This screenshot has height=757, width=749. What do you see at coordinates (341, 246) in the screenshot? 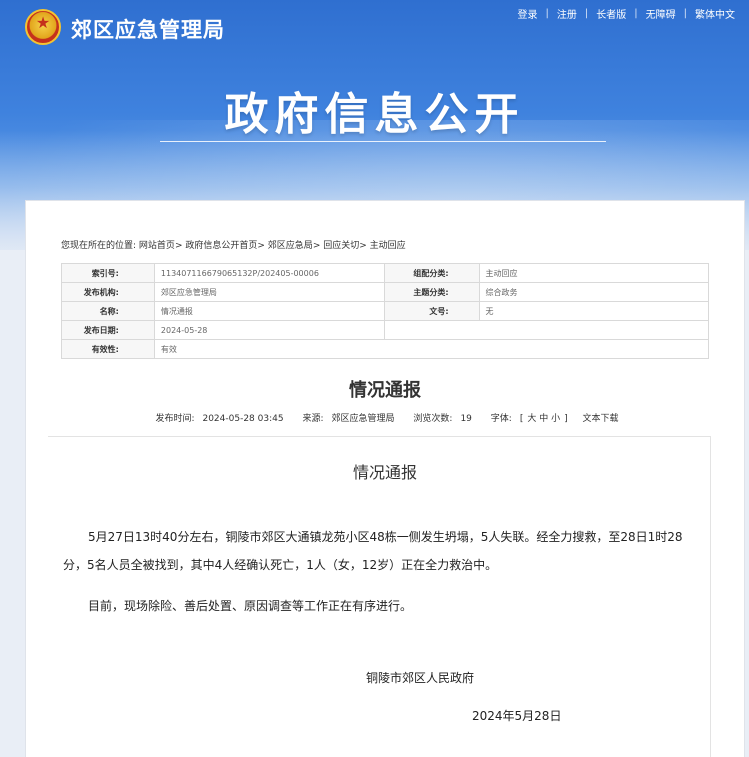
I see `breadcrumb-concerns: 回应关切` at bounding box center [341, 246].